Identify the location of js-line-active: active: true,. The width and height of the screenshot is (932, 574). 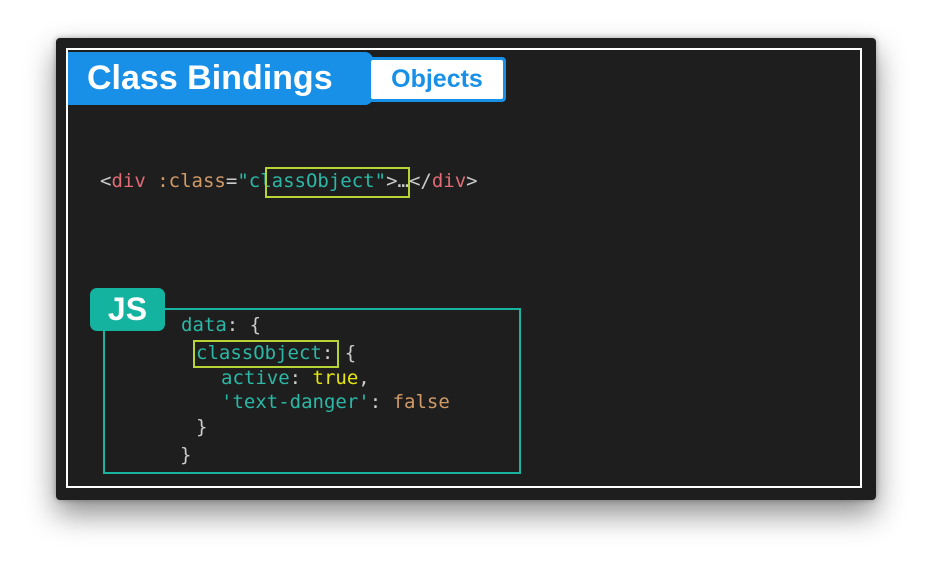
(295, 378).